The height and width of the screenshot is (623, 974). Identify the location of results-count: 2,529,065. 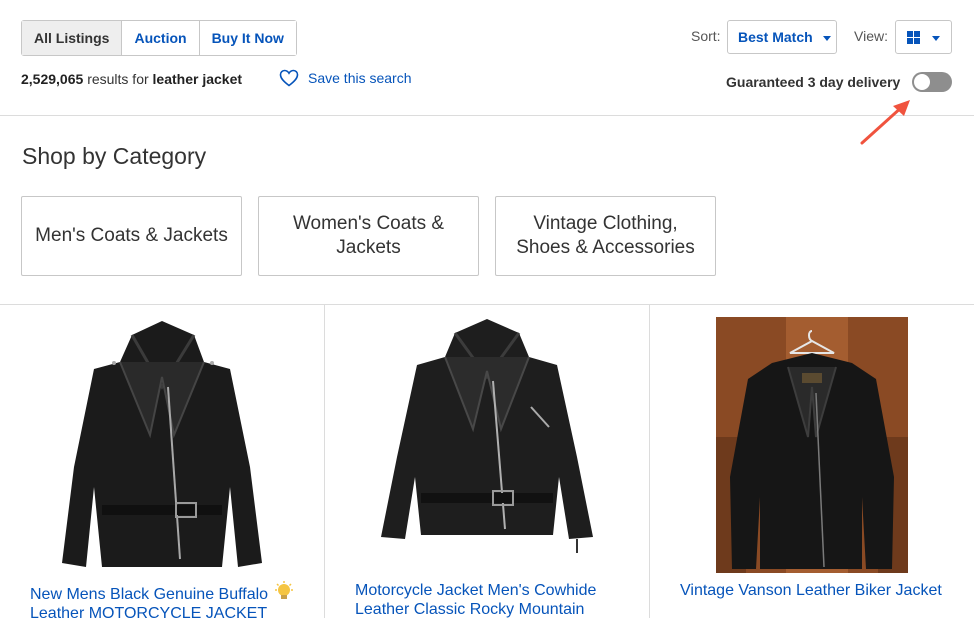
(52, 79).